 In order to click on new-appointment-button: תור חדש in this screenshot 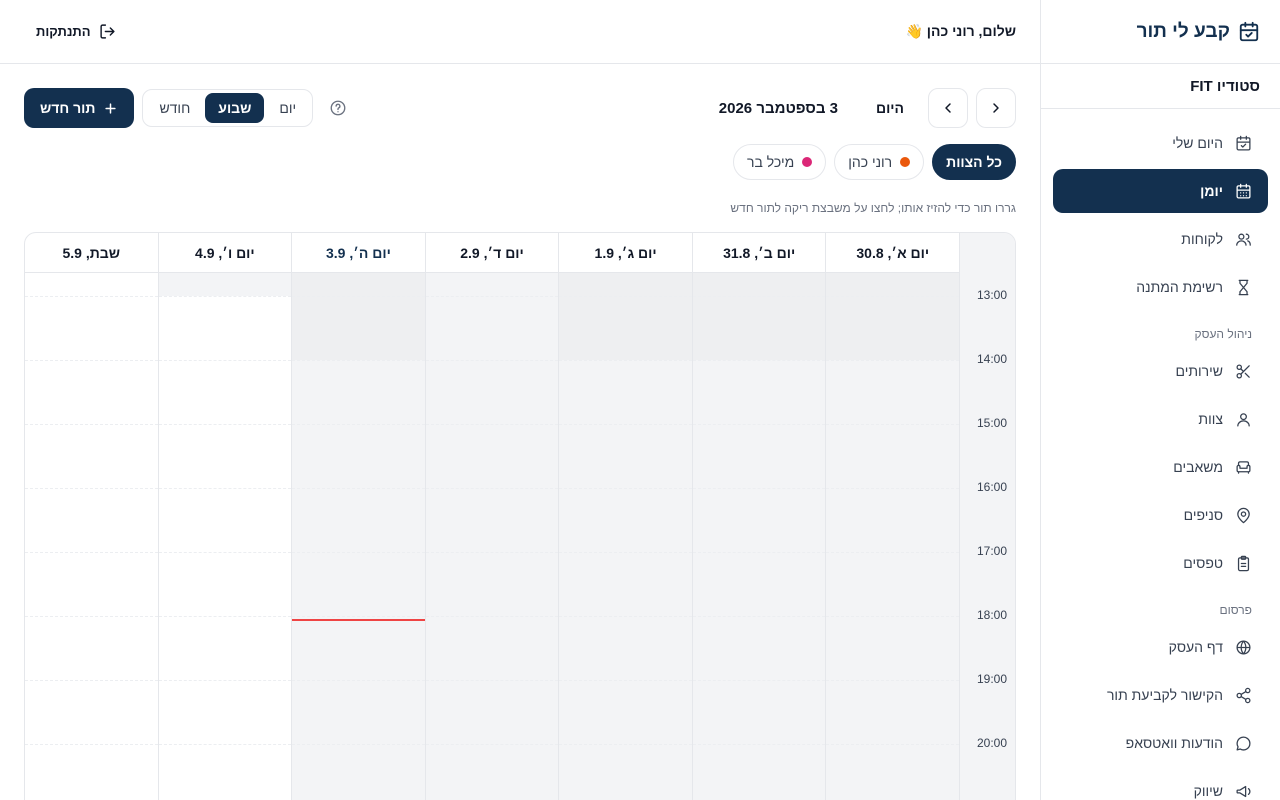, I will do `click(79, 108)`.